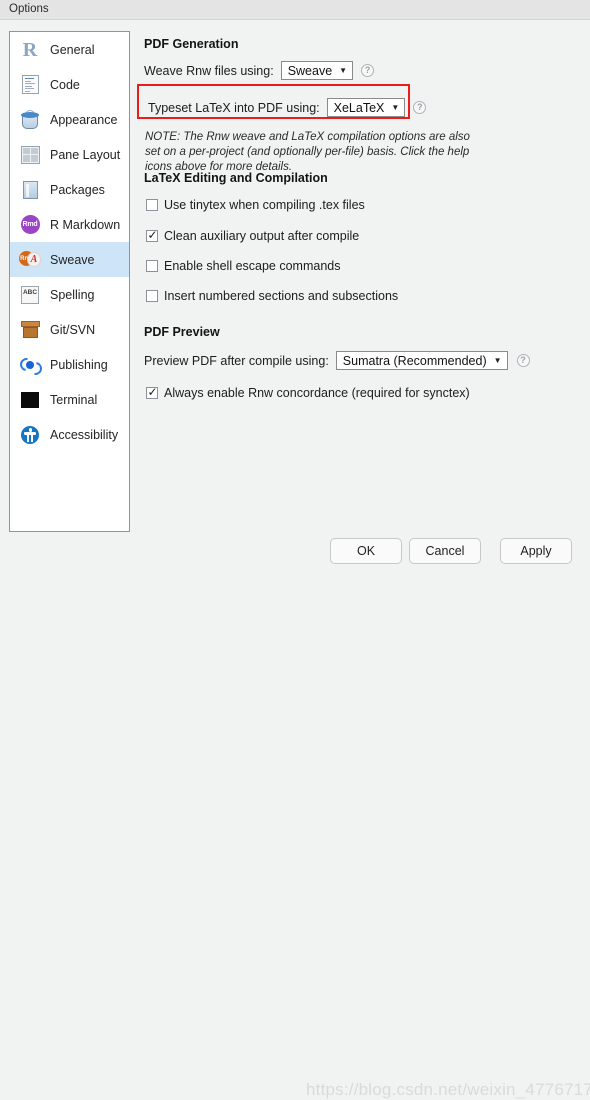 The height and width of the screenshot is (1100, 590). I want to click on typeset-latex-label: Typeset LaTeX into PDF using:, so click(234, 107).